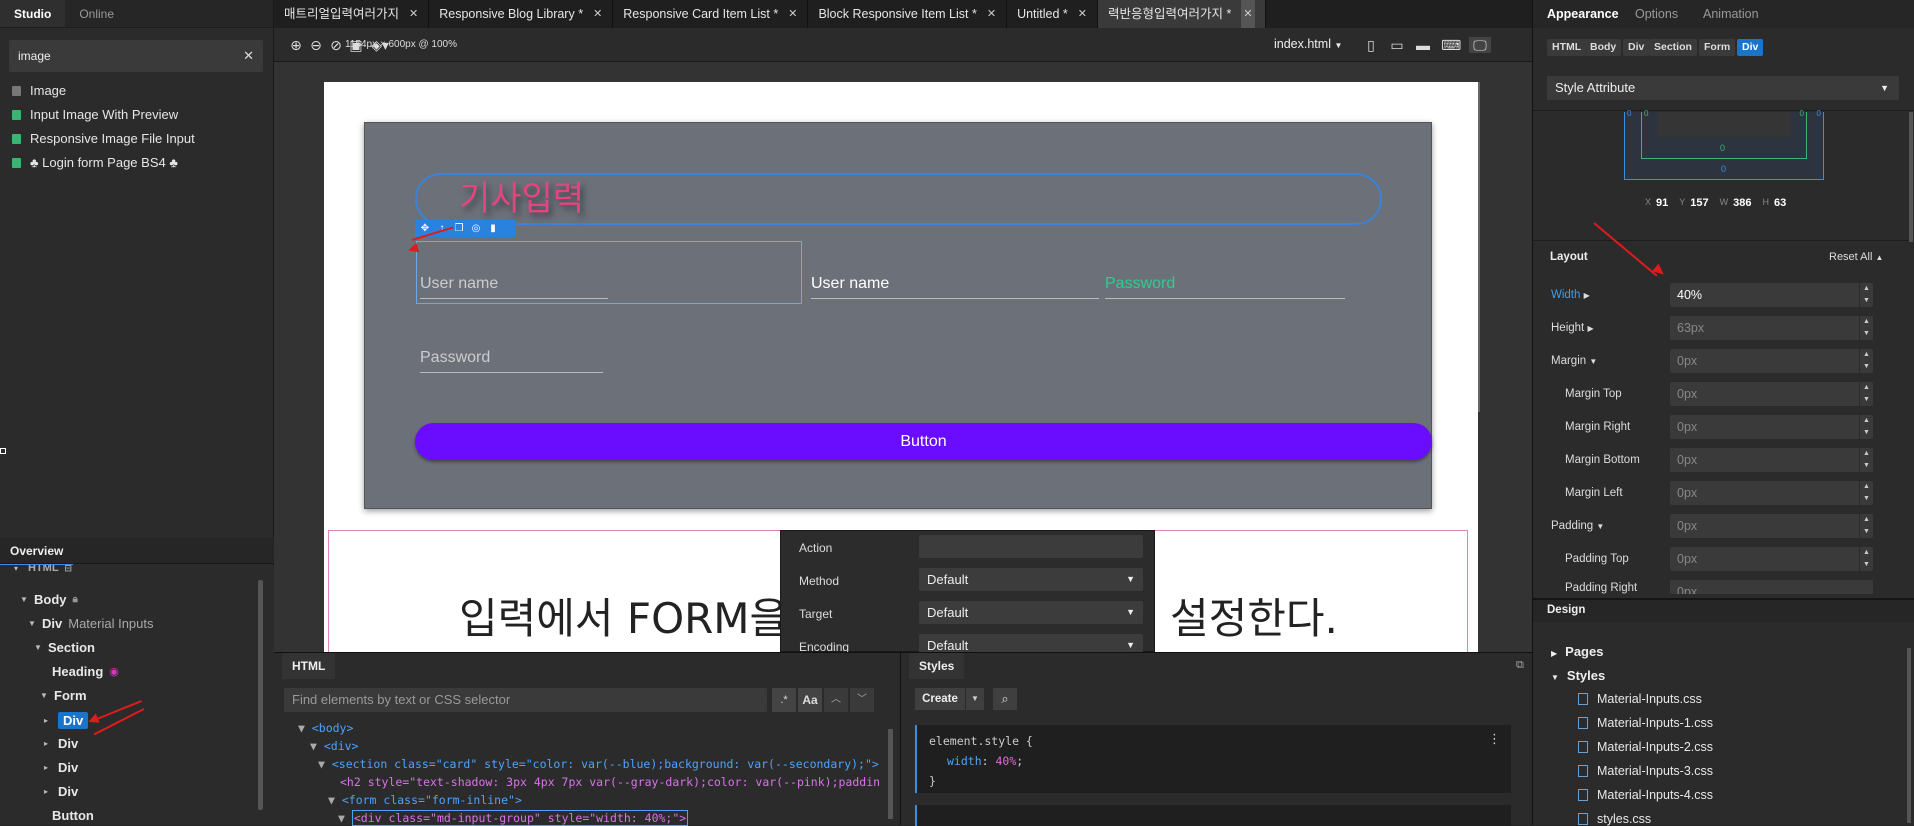 The height and width of the screenshot is (826, 1914). Describe the element at coordinates (784, 700) in the screenshot. I see `regex-toggle: .*` at that location.